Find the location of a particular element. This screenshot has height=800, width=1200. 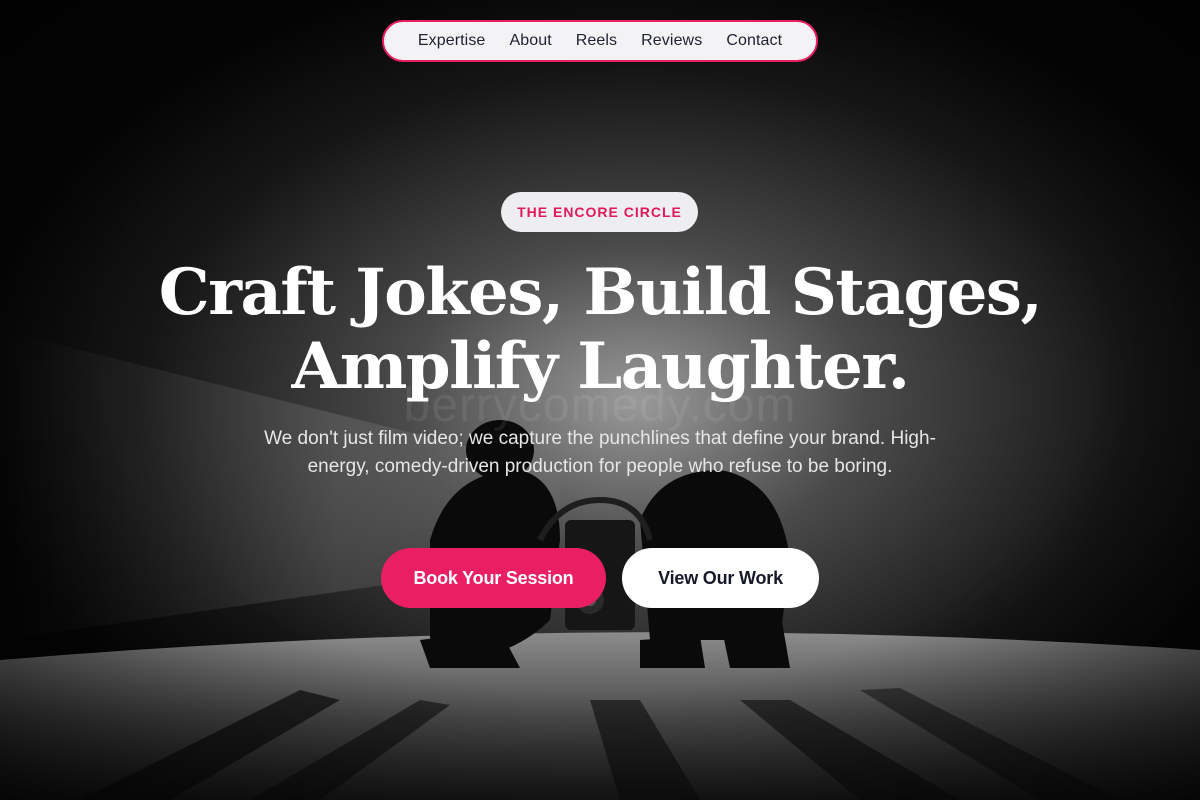

top-nav: Expertise About Reels Reviews Contact is located at coordinates (600, 41).